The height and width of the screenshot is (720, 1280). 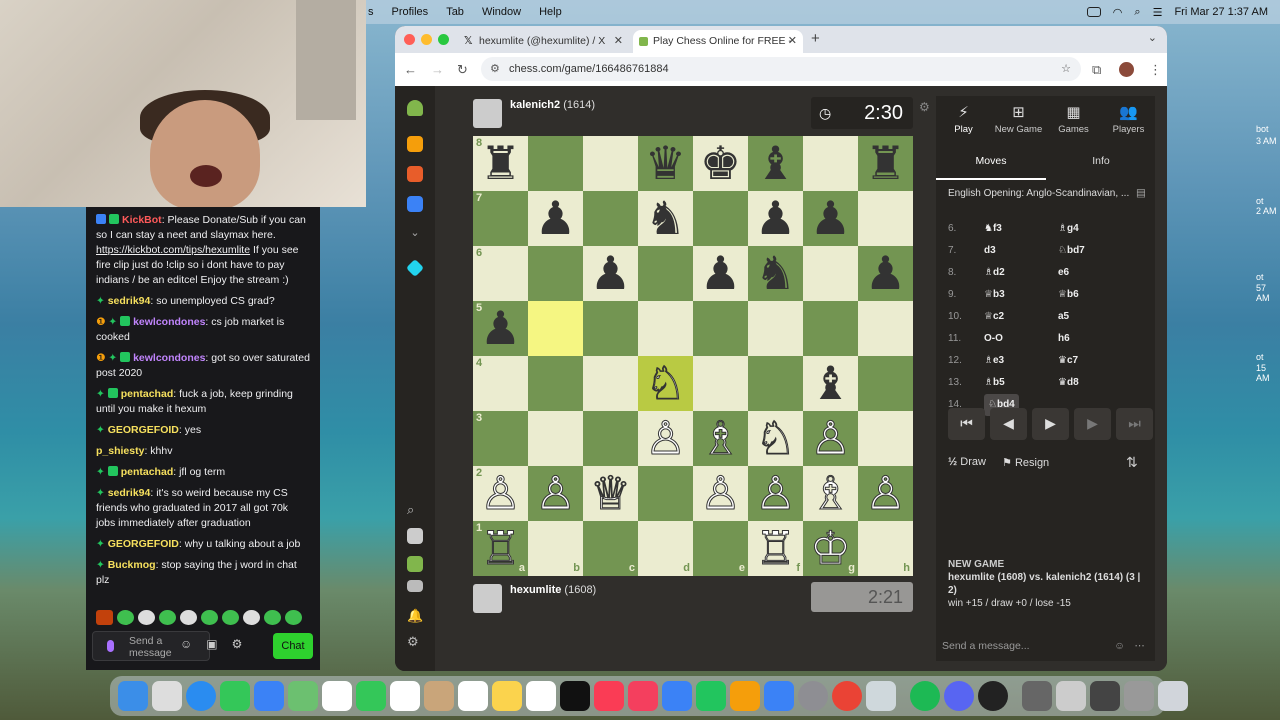 I want to click on microphone-icon, so click(x=110, y=646).